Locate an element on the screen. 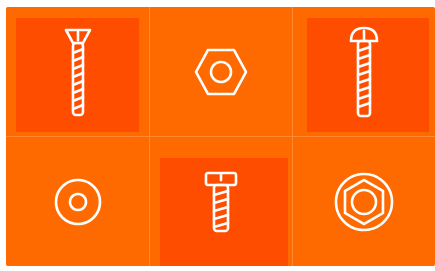 The width and height of the screenshot is (435, 271). hex-nut-icon is located at coordinates (220, 71).